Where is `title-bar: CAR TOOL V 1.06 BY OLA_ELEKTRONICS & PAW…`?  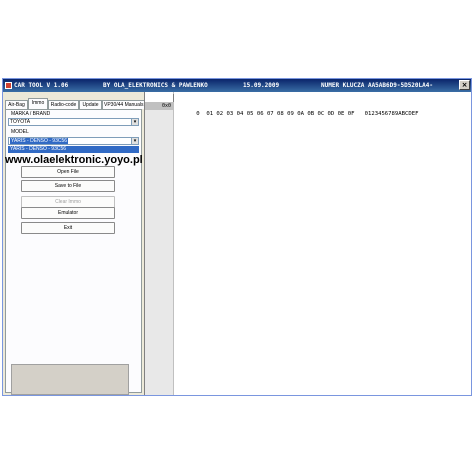
title-bar: CAR TOOL V 1.06 BY OLA_ELEKTRONICS & PAW… is located at coordinates (237, 85).